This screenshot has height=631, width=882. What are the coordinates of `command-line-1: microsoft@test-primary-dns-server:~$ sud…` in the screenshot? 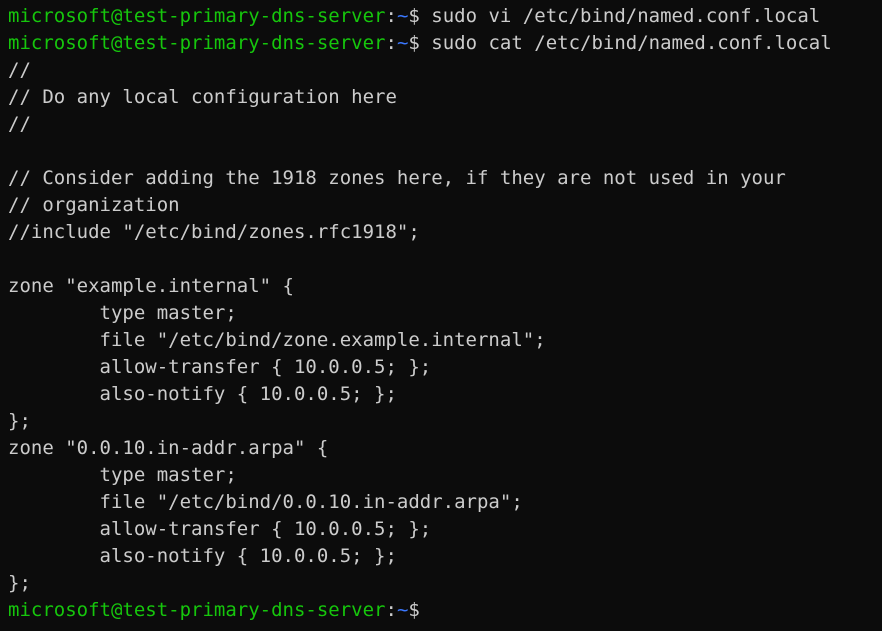 It's located at (445, 16).